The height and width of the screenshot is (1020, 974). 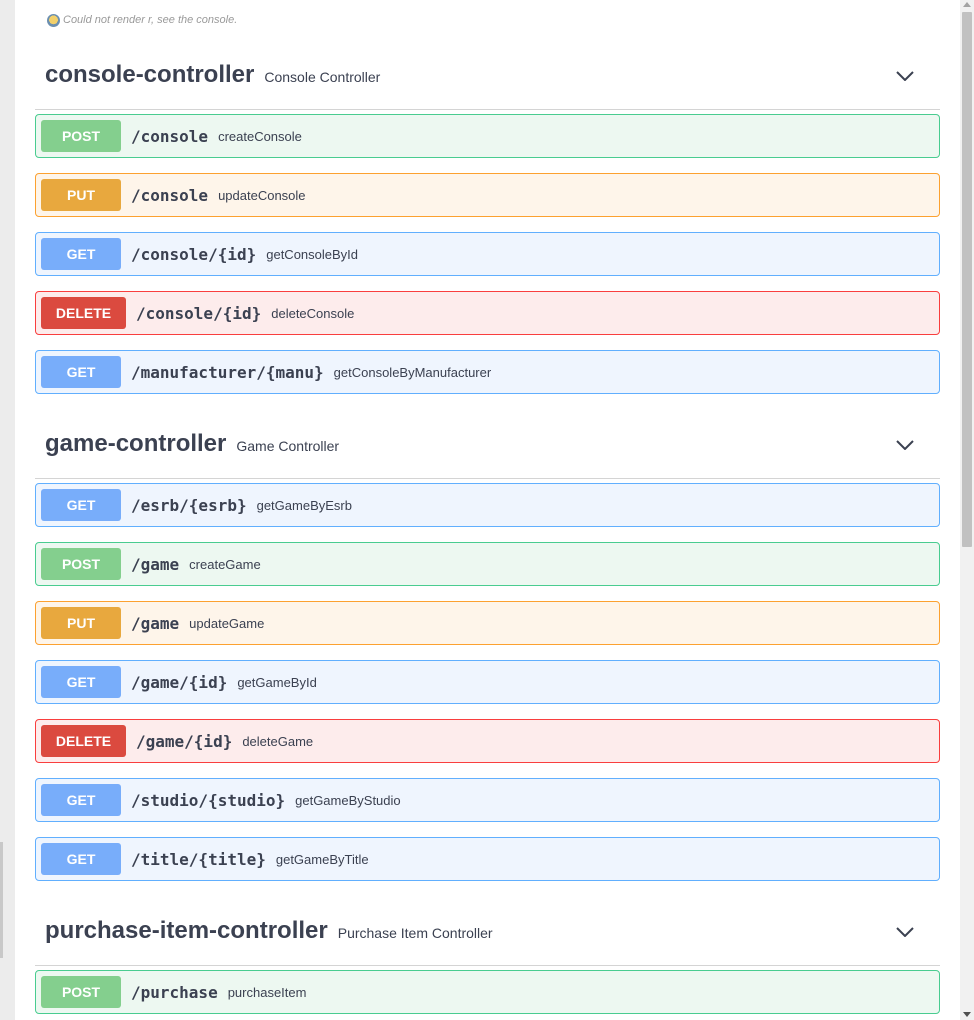 I want to click on operation-summary: deleteGame, so click(x=278, y=741).